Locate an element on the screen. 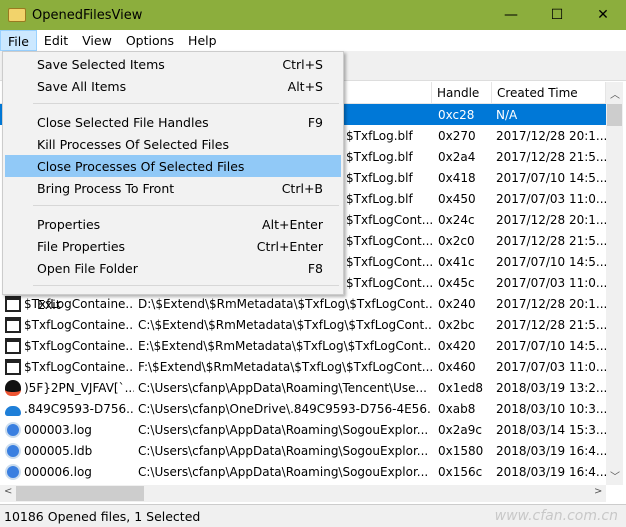 This screenshot has width=626, height=527. cell-handle: 0x1ed8 is located at coordinates (461, 387).